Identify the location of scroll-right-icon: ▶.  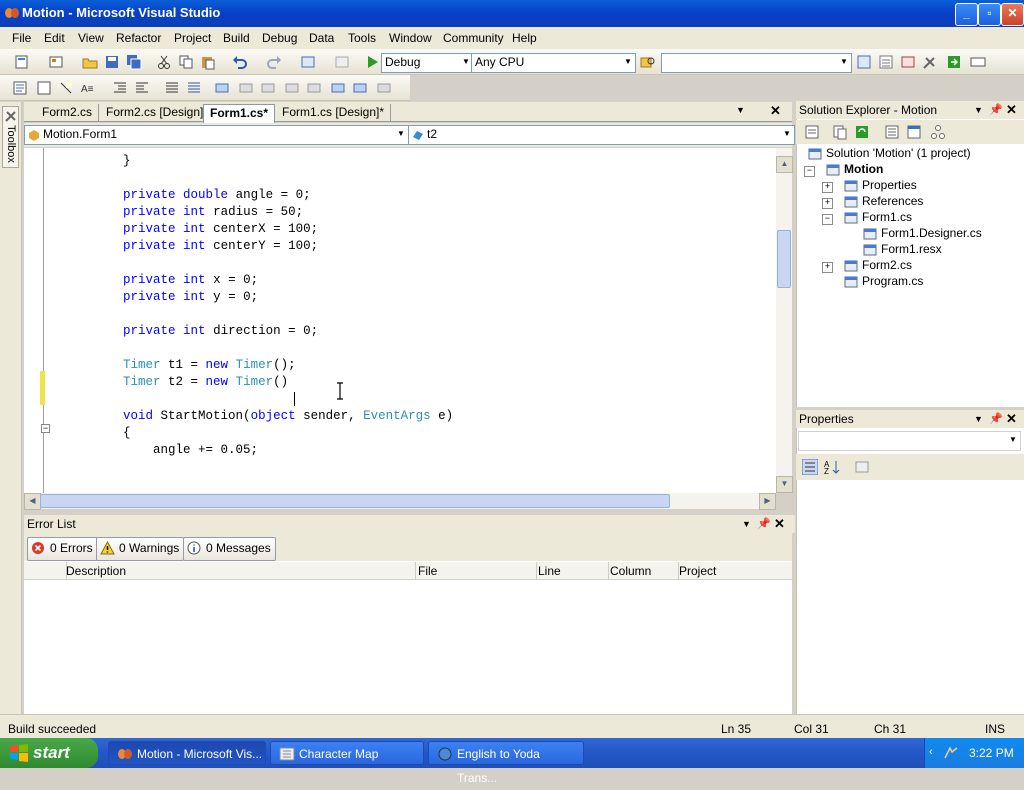
(767, 501).